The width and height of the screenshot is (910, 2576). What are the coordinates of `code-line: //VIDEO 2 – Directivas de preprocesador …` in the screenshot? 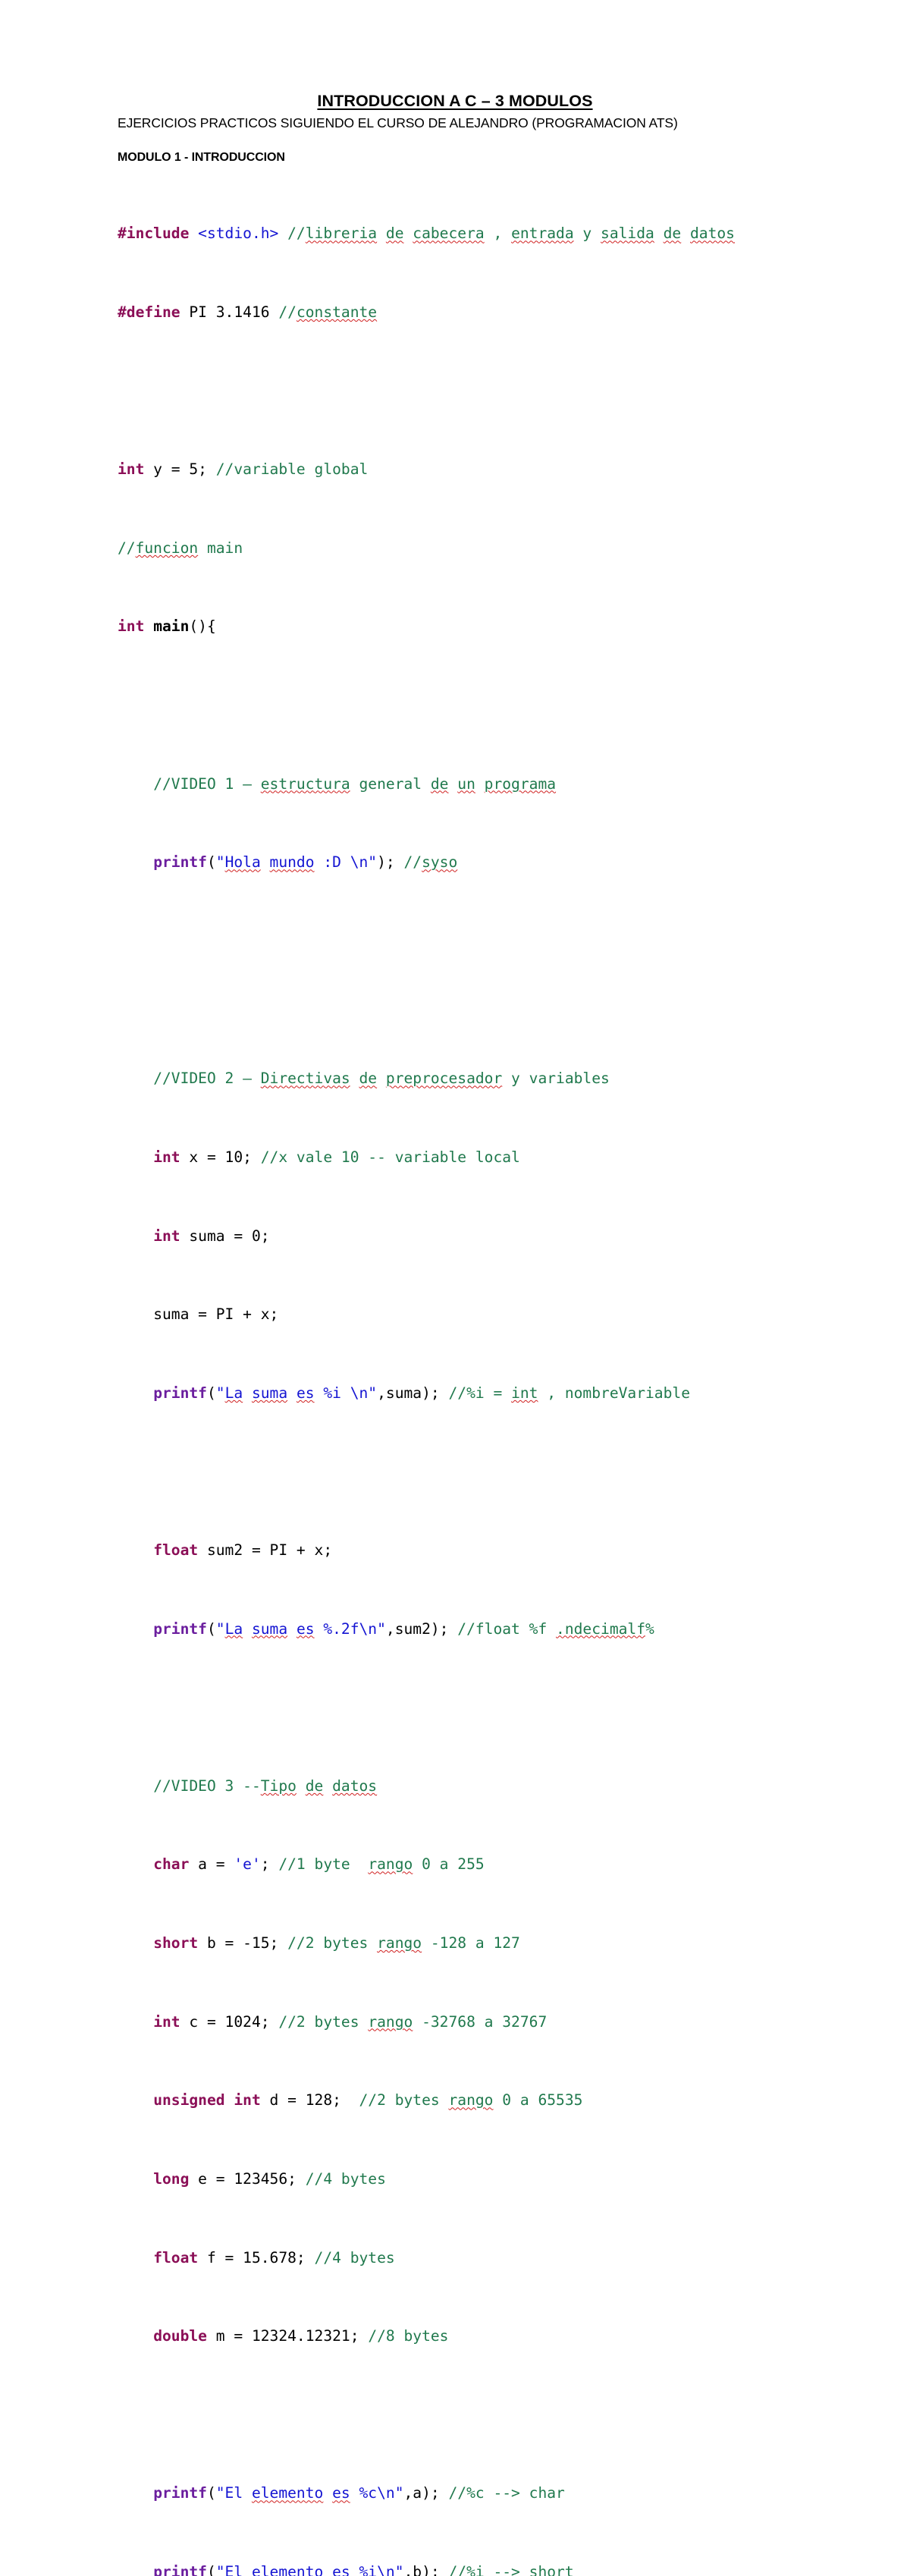 It's located at (364, 1079).